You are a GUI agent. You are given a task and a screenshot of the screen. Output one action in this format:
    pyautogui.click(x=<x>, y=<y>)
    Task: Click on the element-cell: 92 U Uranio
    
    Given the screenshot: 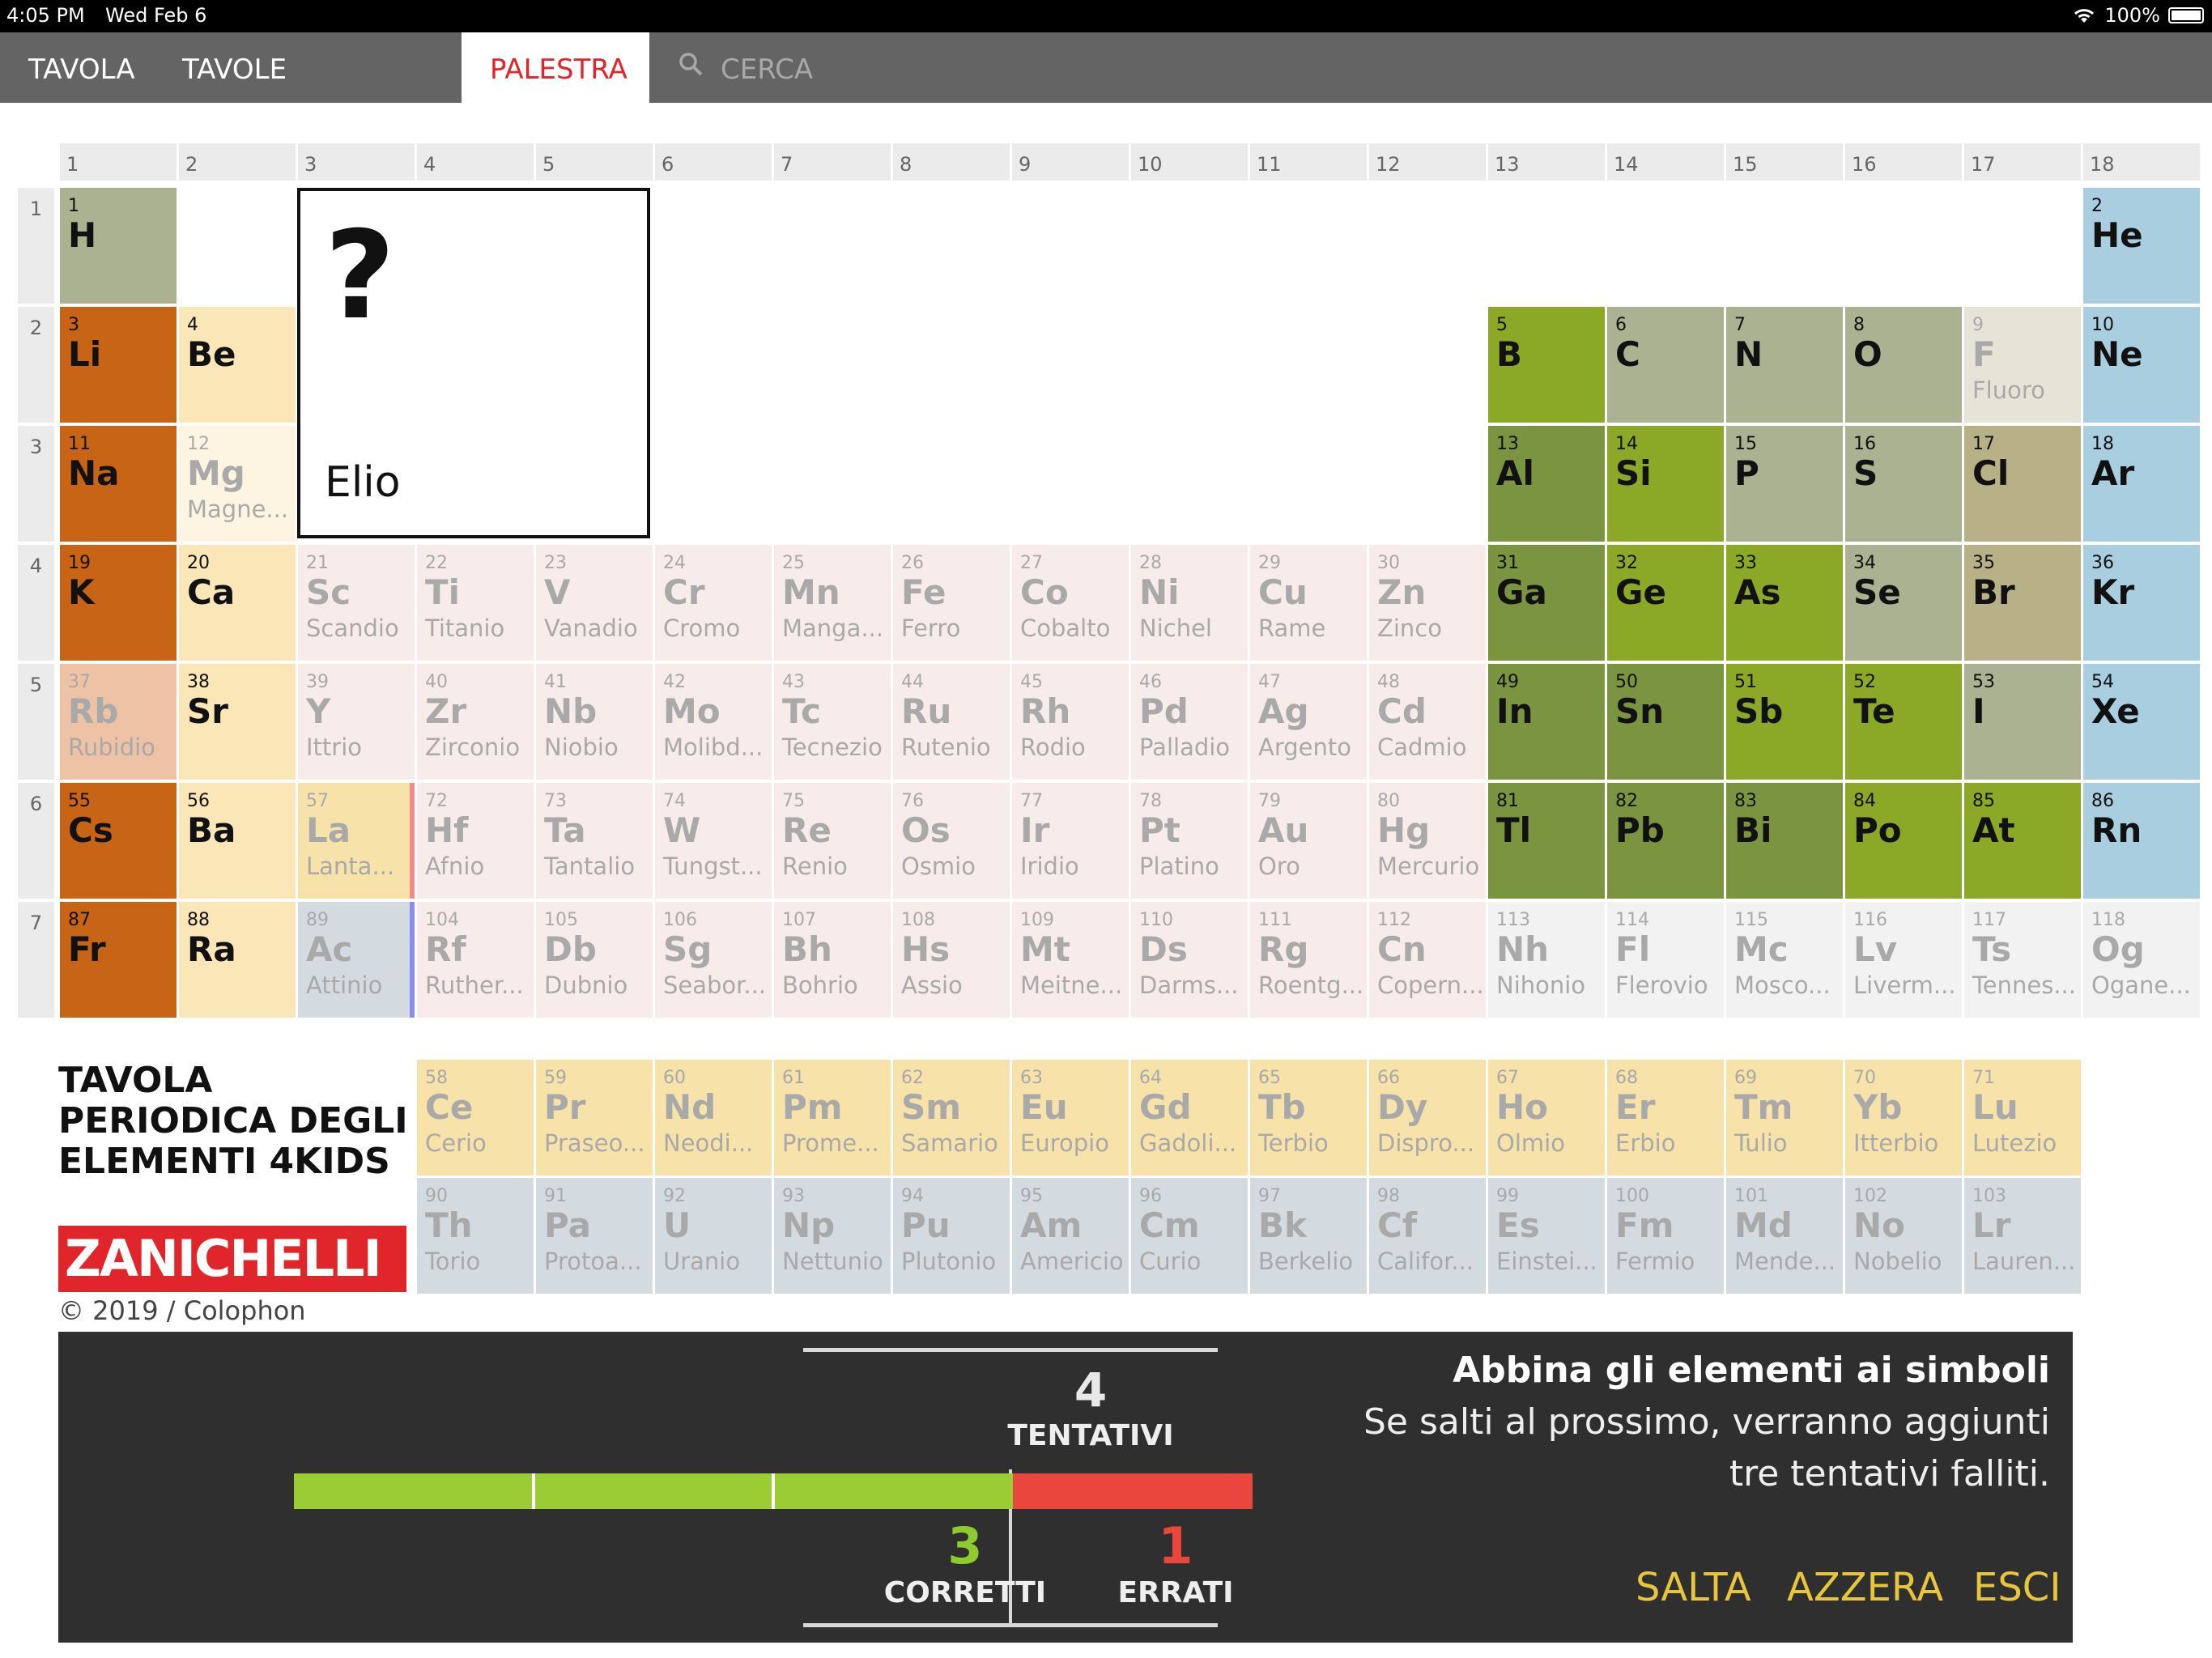 What is the action you would take?
    pyautogui.click(x=714, y=1236)
    